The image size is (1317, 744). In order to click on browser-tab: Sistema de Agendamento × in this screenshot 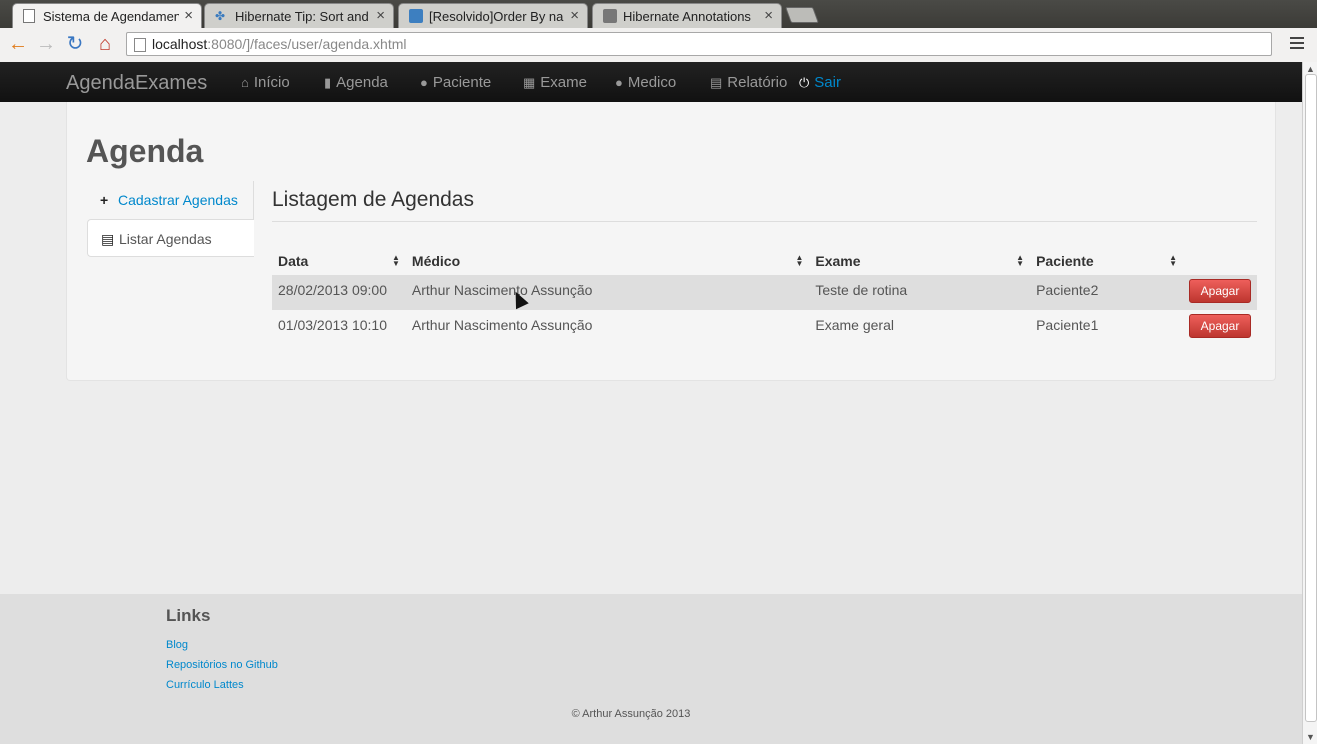, I will do `click(107, 15)`.